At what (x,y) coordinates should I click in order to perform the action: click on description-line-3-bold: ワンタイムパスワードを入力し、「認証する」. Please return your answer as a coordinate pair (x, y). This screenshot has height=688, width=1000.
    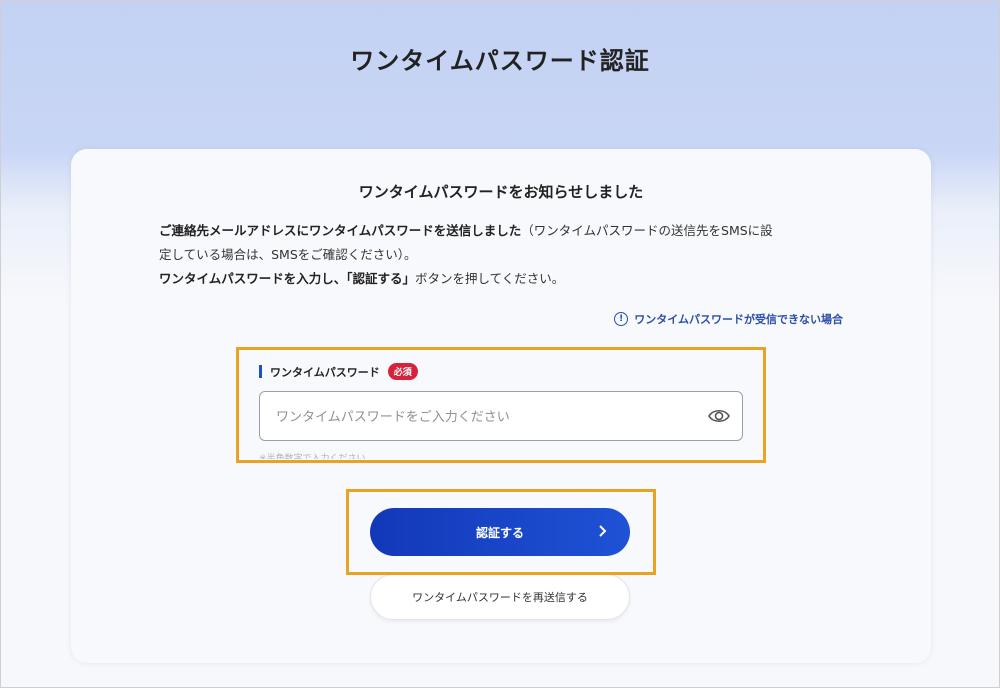
    Looking at the image, I should click on (287, 278).